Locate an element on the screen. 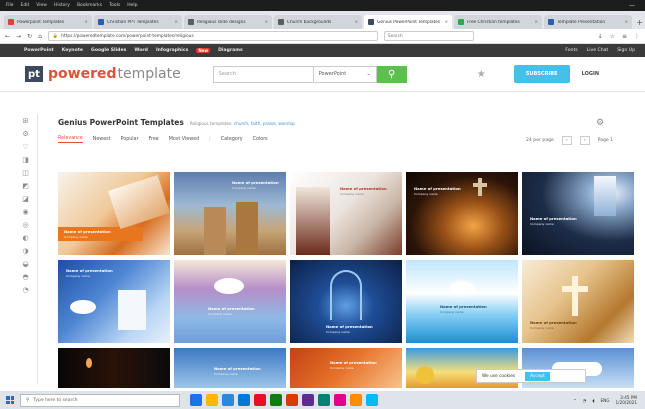 The width and height of the screenshot is (645, 409). taskbar-search-input: ⚲ Type here to search is located at coordinates (100, 400).